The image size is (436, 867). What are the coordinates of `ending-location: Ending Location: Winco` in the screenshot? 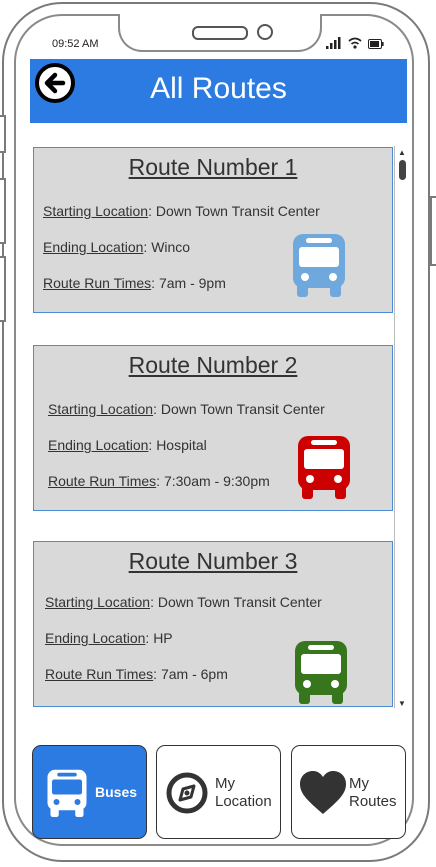 It's located at (116, 247).